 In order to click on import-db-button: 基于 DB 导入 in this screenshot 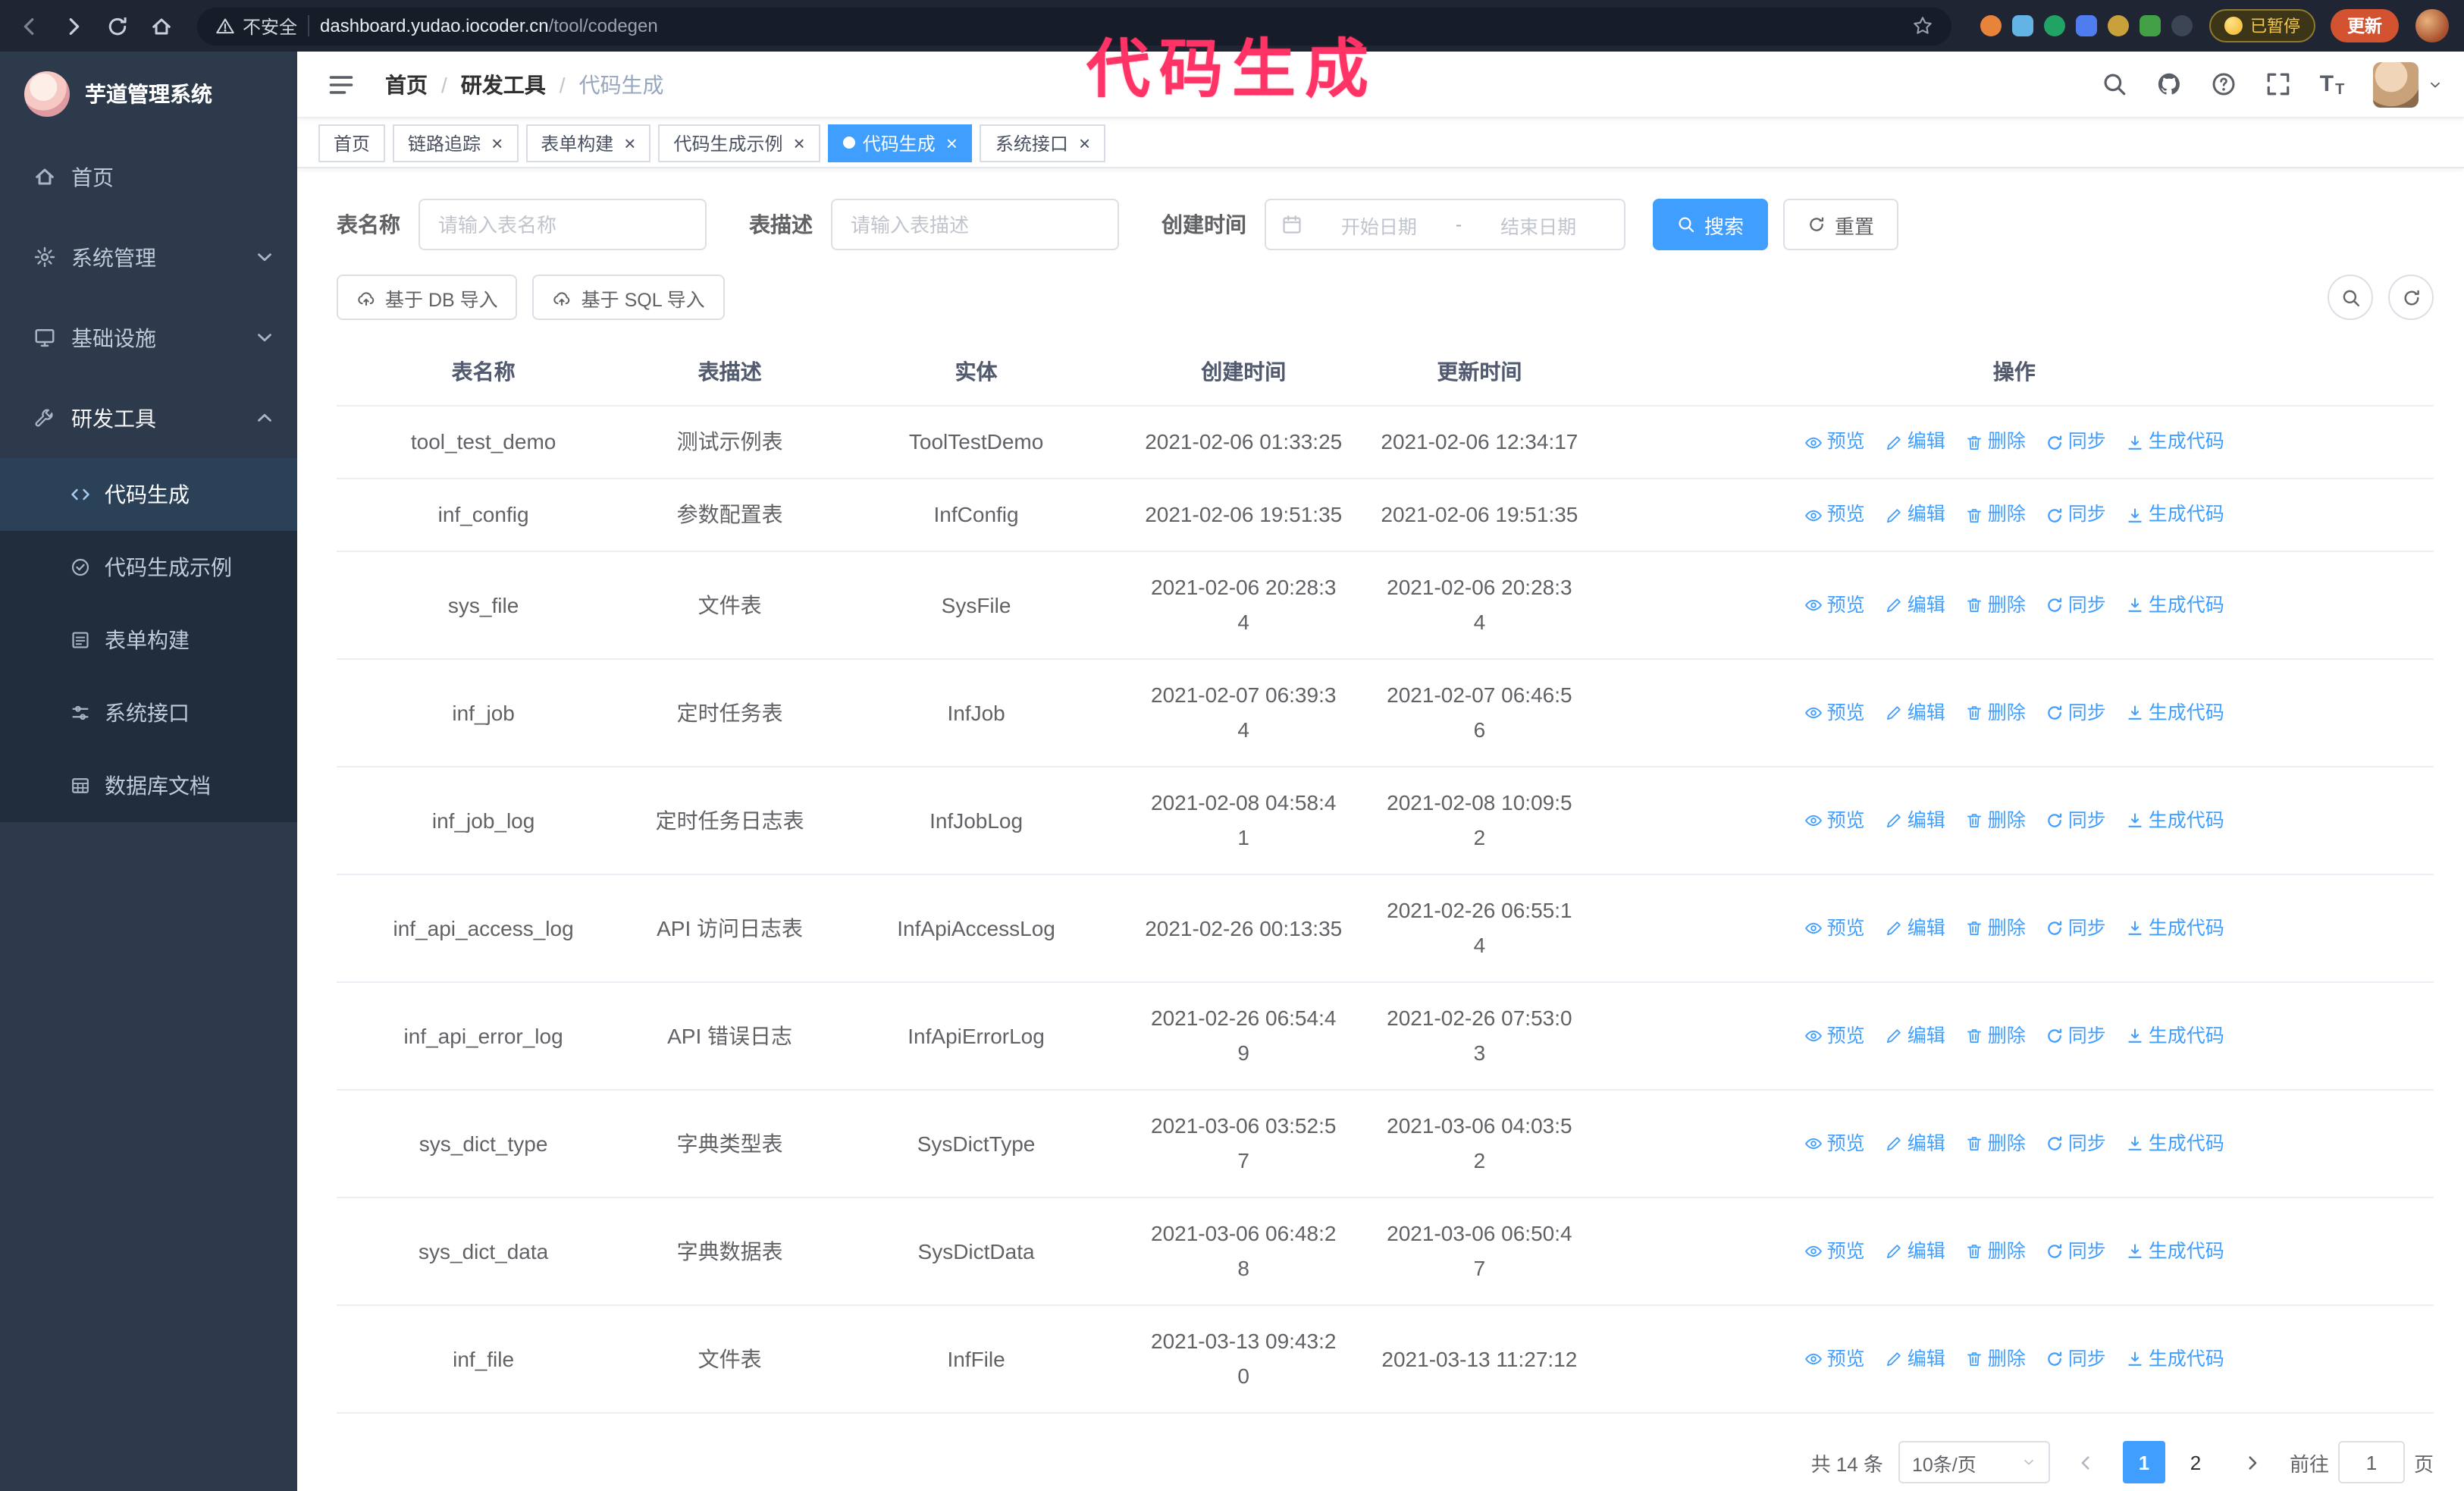, I will do `click(428, 297)`.